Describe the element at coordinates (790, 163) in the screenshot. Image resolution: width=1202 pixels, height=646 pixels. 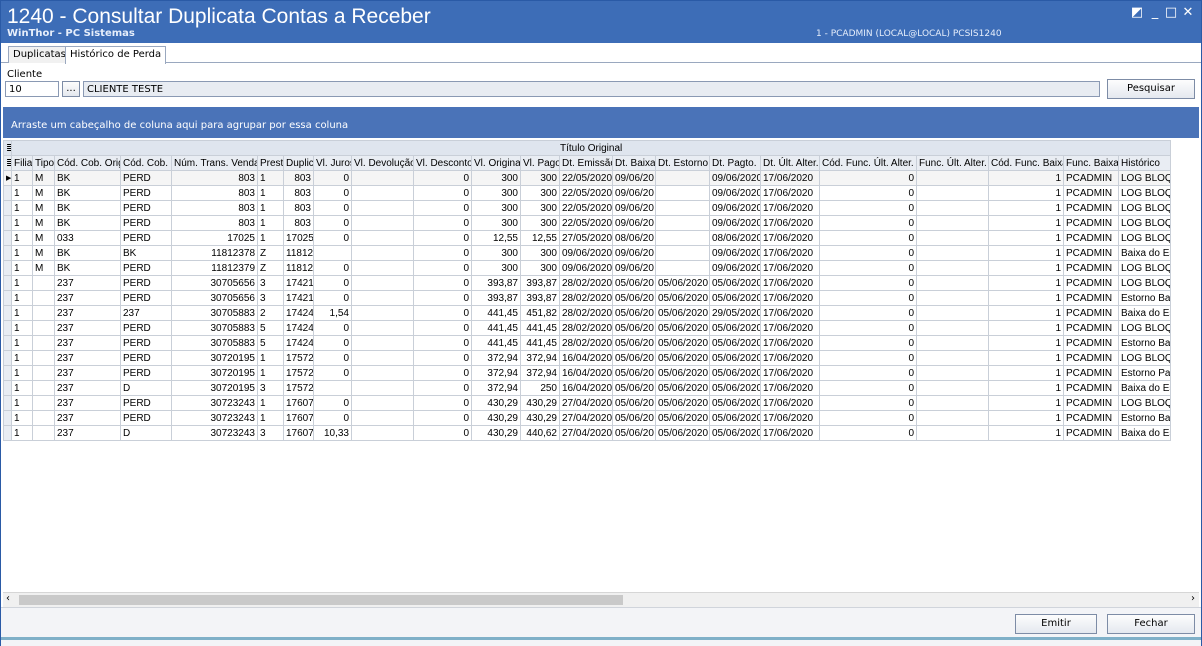
I see `column-header: Dt. Últ. Alter.` at that location.